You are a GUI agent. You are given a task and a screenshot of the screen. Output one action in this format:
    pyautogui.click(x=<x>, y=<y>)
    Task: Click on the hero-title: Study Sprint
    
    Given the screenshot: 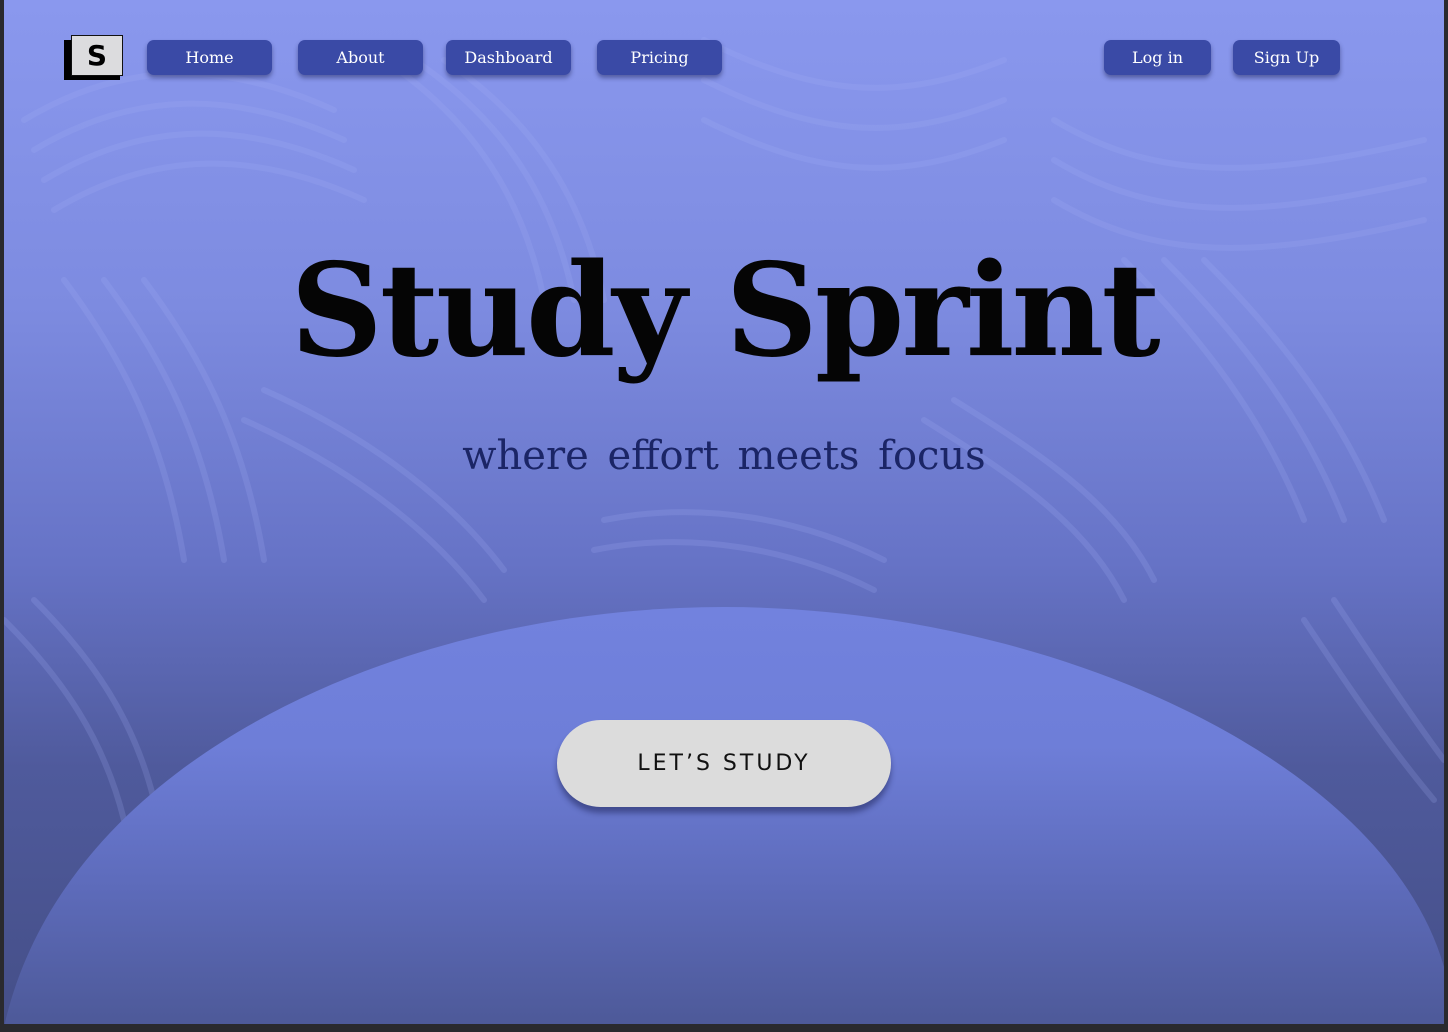 What is the action you would take?
    pyautogui.click(x=725, y=311)
    